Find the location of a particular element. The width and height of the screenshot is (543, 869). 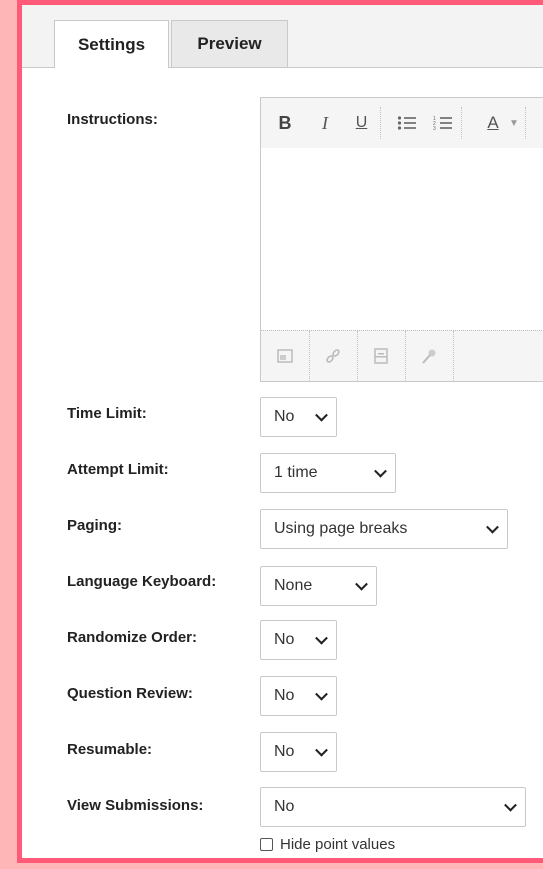

bulleted-list-icon is located at coordinates (406, 123).